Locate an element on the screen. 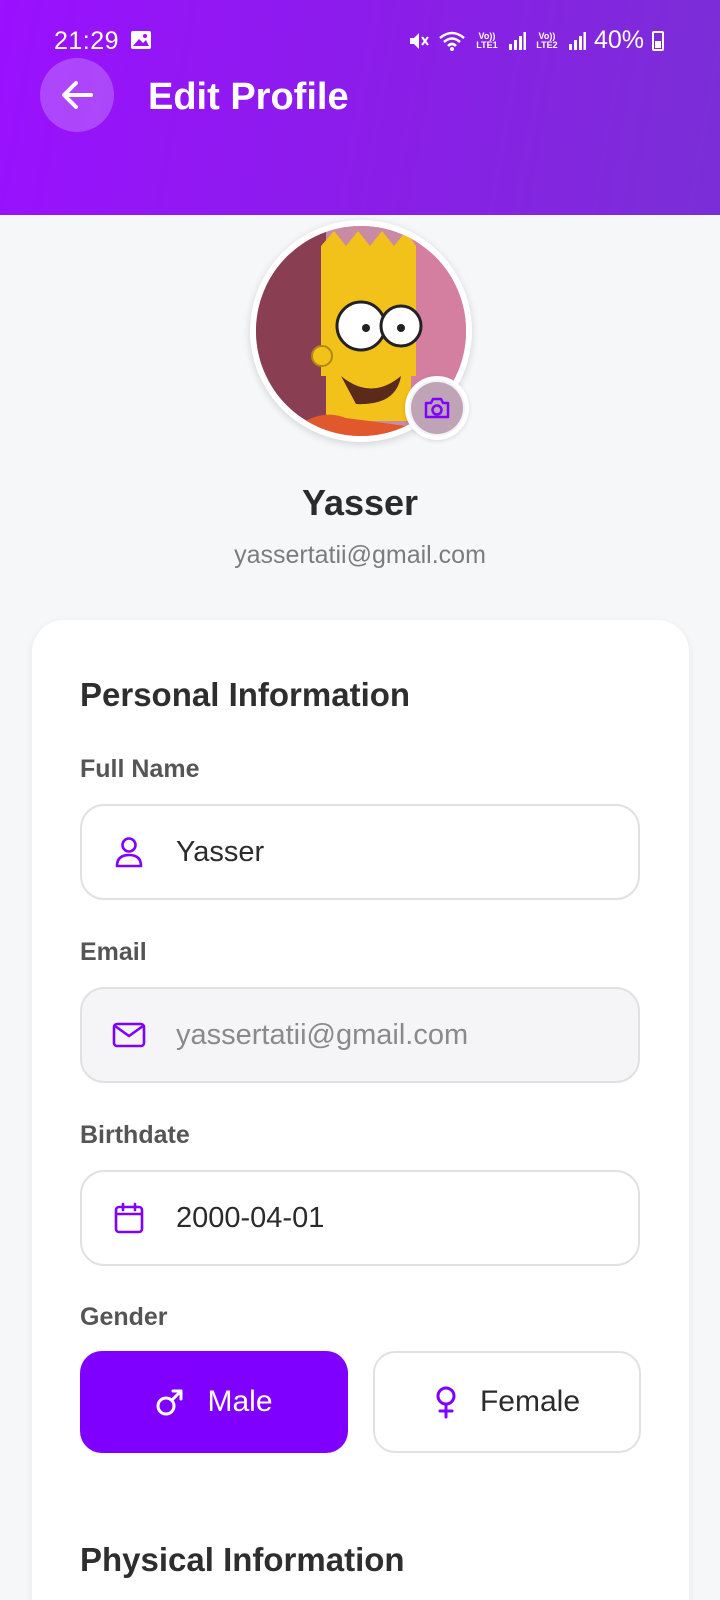 Image resolution: width=720 pixels, height=1600 pixels. status-indicators: Vo)) LTE1 Vo)) LTE2 40% is located at coordinates (536, 40).